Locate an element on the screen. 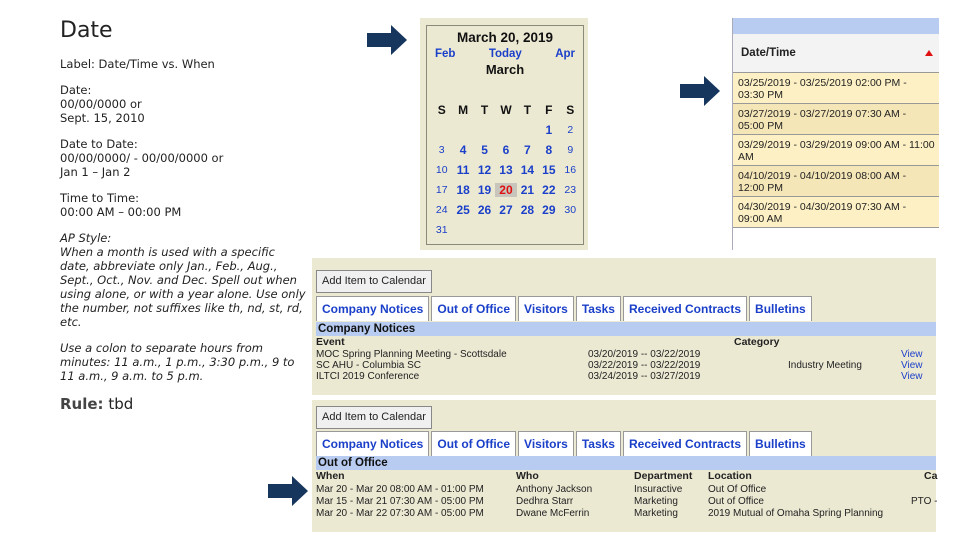  table-cell-who: Dedhra Starr is located at coordinates (544, 501).